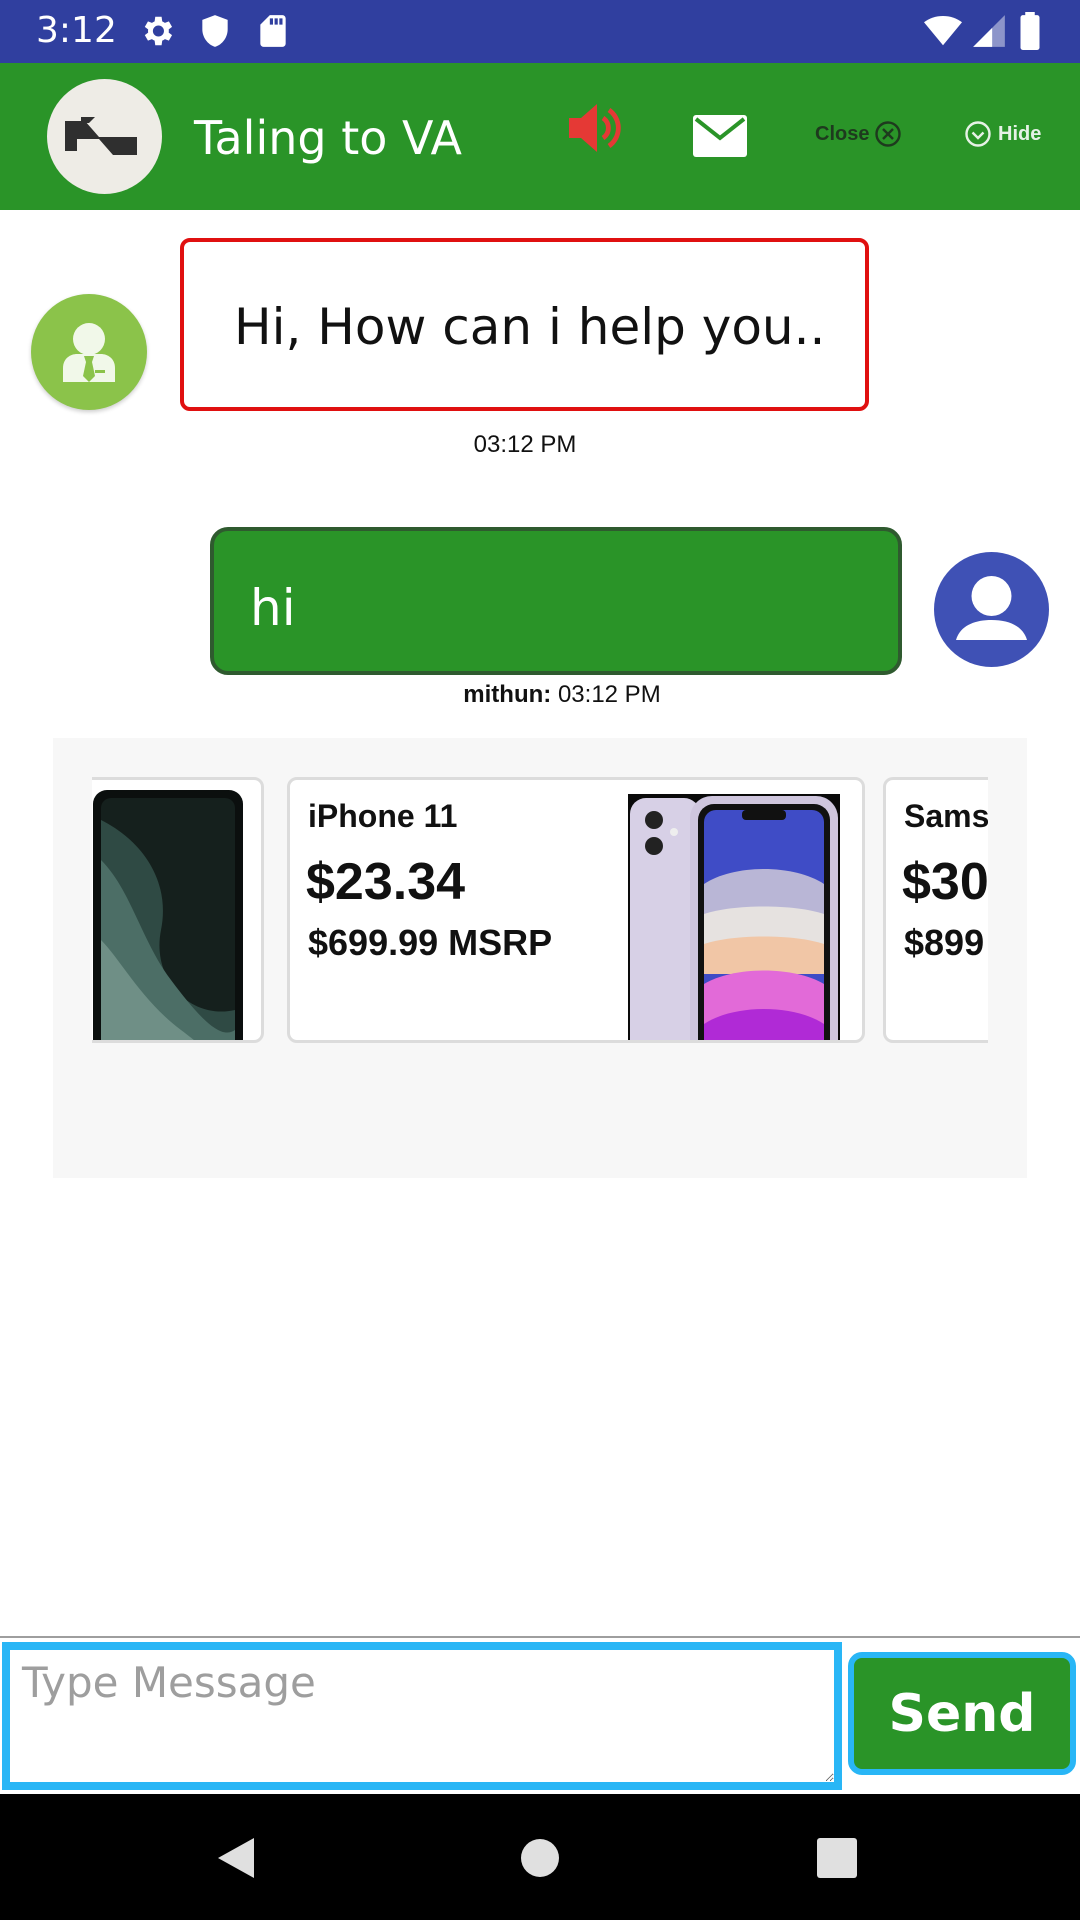 The width and height of the screenshot is (1080, 1920). What do you see at coordinates (576, 910) in the screenshot?
I see `product-card-1: iPhone 11 $23.34 $699.99 MSRP` at bounding box center [576, 910].